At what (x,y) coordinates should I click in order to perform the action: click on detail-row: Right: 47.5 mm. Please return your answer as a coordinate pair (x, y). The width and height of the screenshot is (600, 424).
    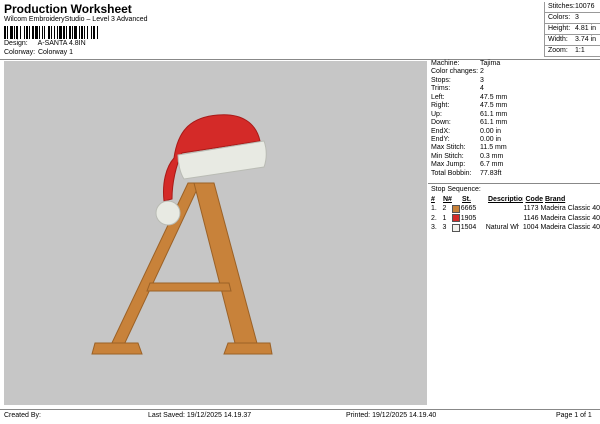
    Looking at the image, I should click on (469, 106).